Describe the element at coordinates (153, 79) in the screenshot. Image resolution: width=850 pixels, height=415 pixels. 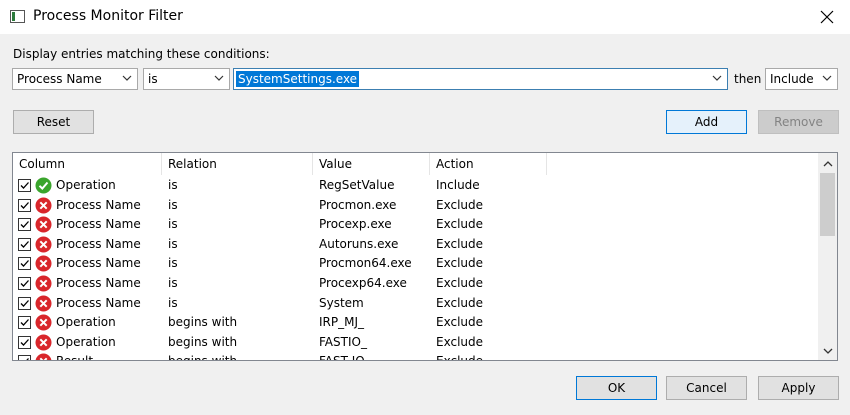
I see `relation-select-value: is` at that location.